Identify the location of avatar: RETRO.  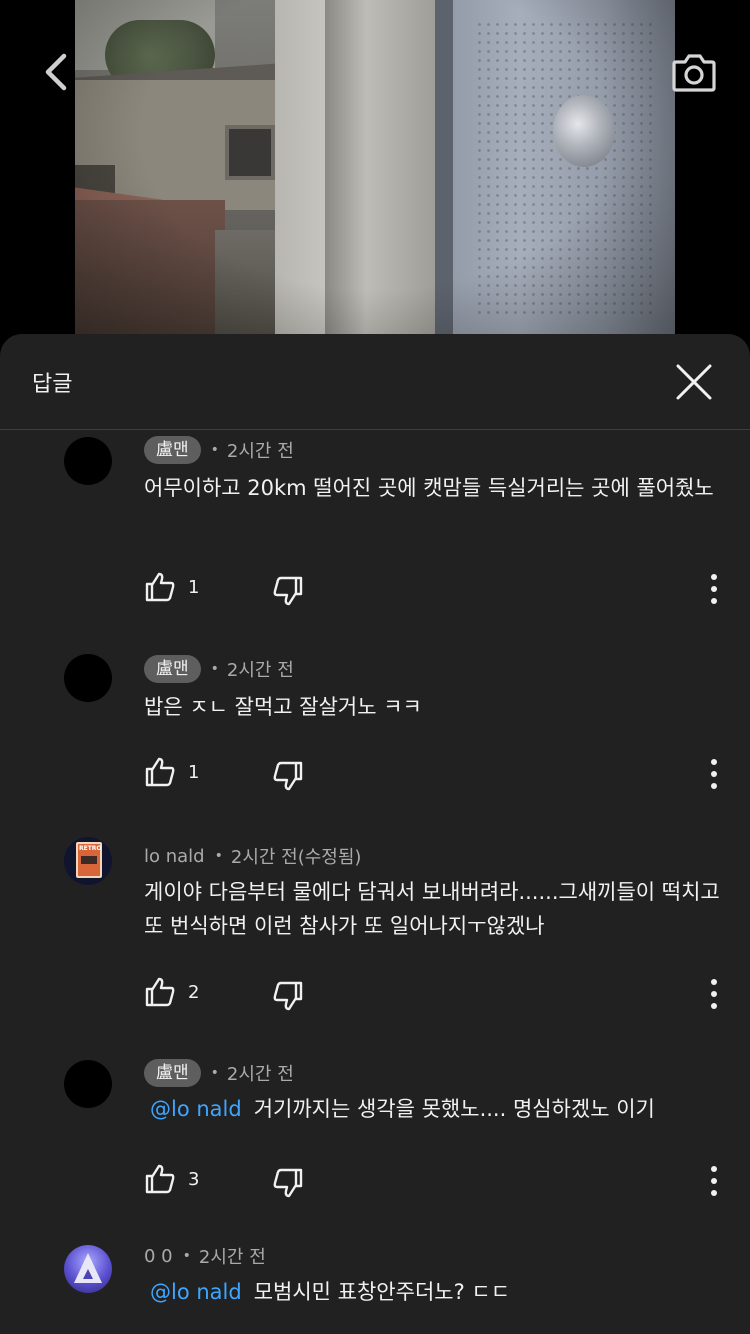
(88, 861).